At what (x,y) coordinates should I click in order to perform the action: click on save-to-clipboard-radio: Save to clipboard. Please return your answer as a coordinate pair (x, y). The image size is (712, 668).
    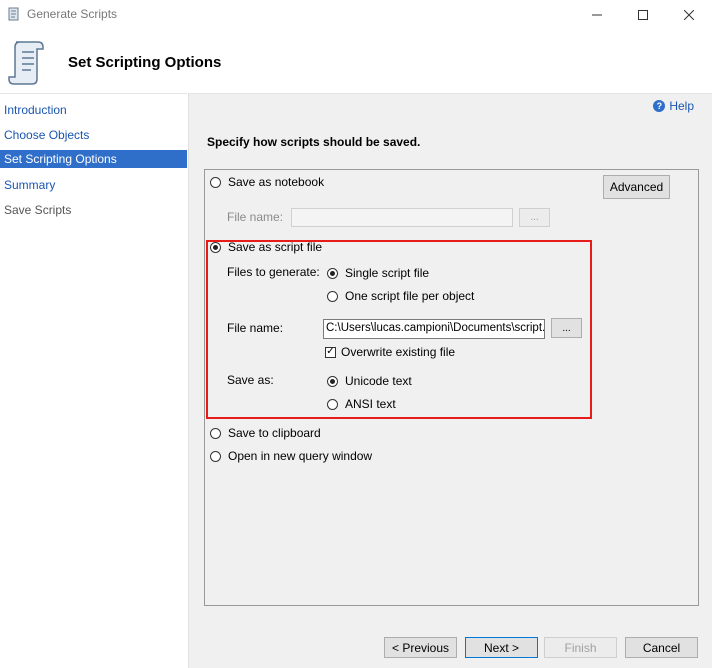
    Looking at the image, I should click on (265, 433).